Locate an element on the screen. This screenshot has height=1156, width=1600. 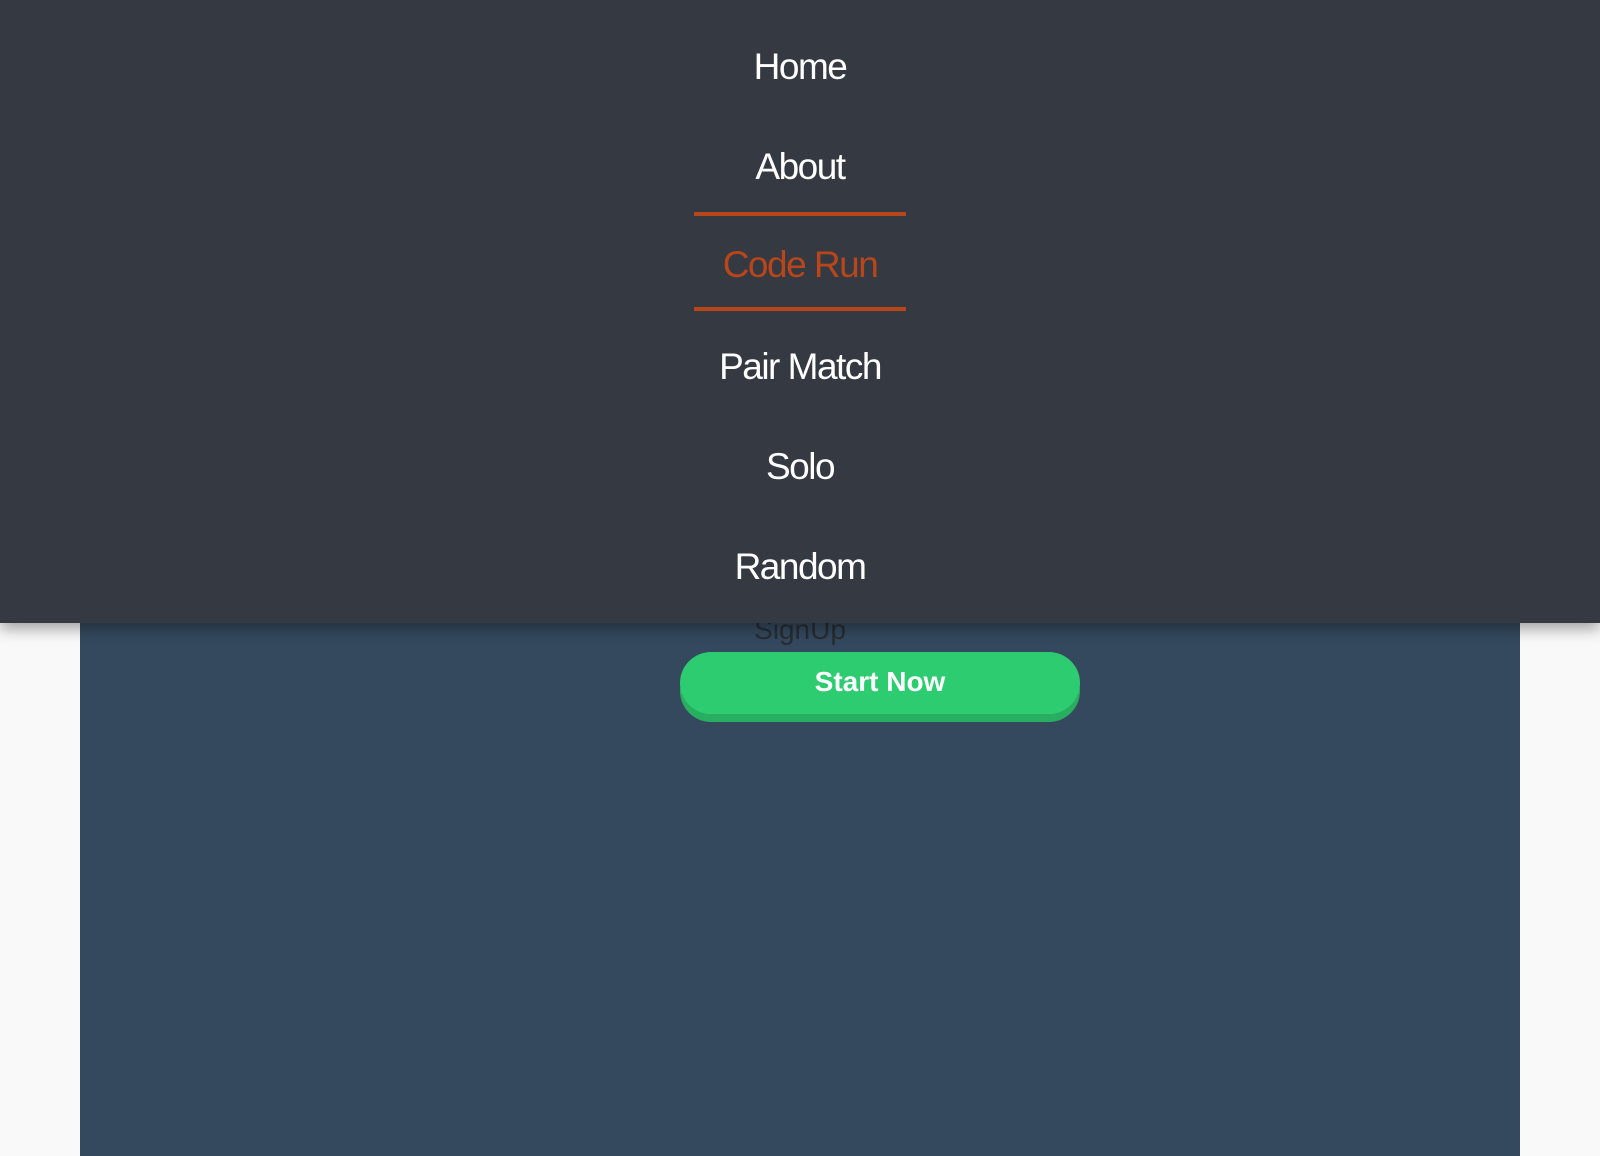
nav-item-about: About is located at coordinates (800, 167).